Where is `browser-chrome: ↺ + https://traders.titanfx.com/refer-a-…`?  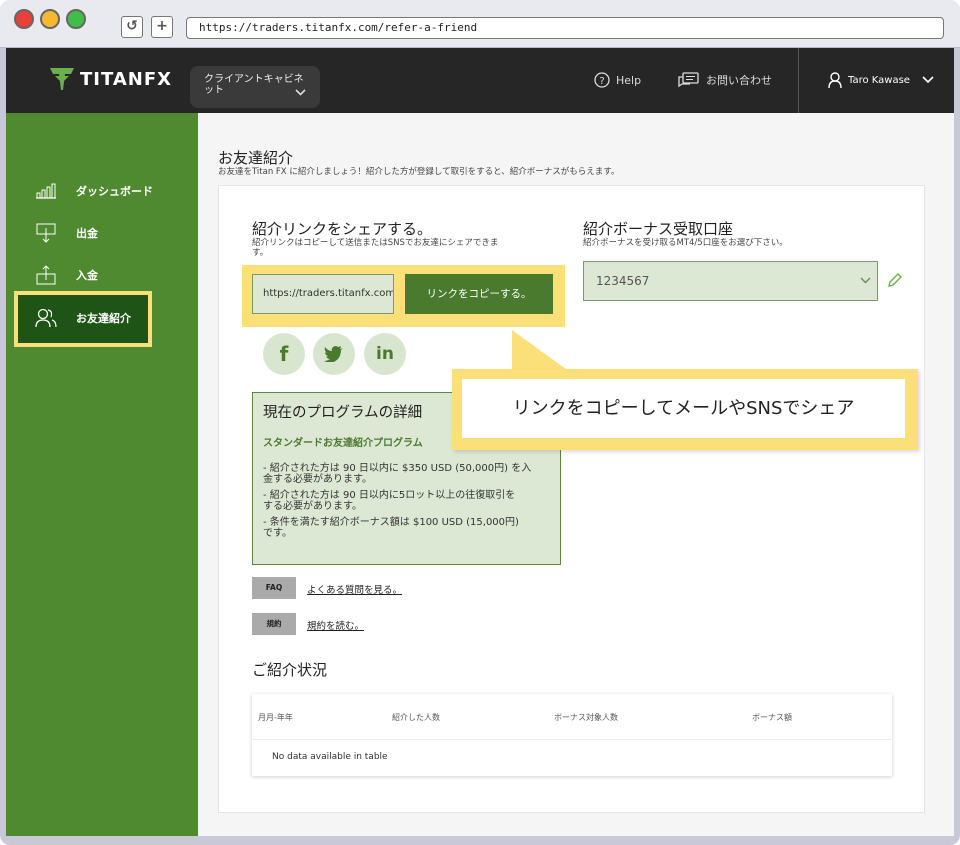 browser-chrome: ↺ + https://traders.titanfx.com/refer-a-… is located at coordinates (480, 24).